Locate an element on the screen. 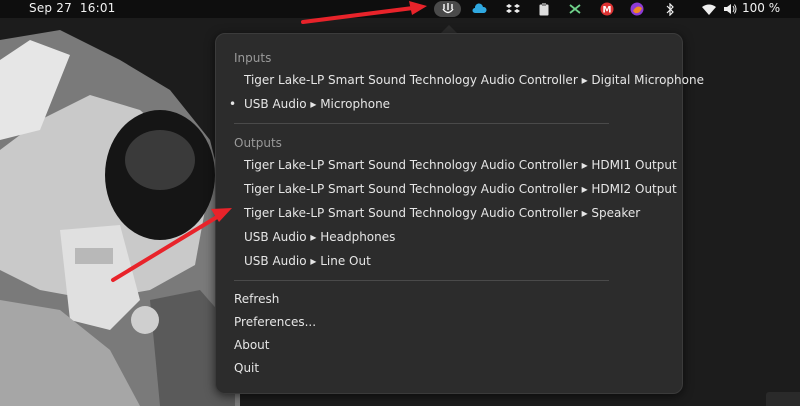  top-bar: Sep 27 16:01 M 100 % is located at coordinates (400, 9).